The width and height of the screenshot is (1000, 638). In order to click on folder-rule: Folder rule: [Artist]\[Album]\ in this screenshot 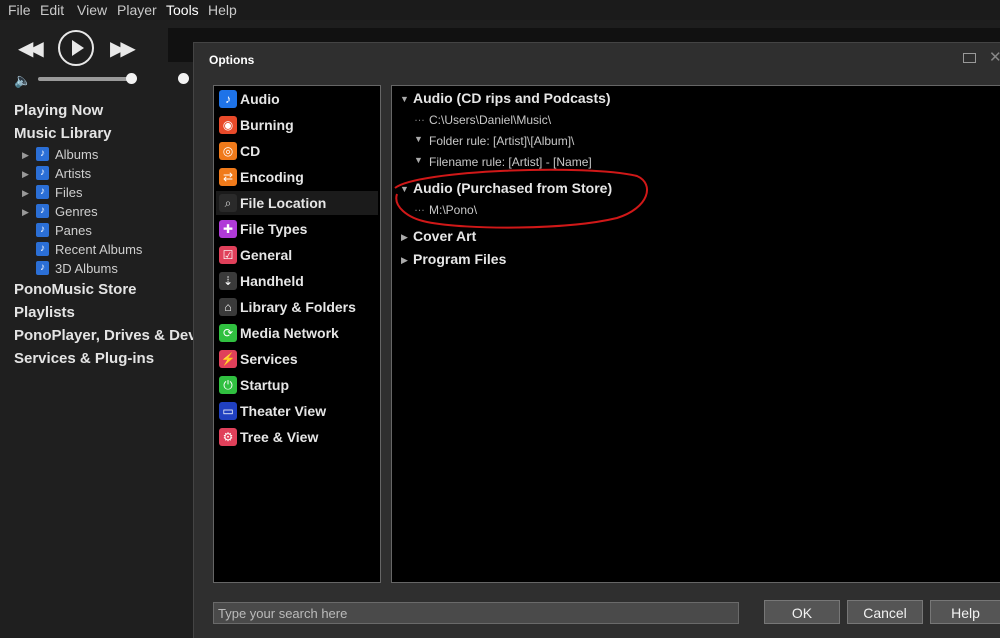, I will do `click(501, 141)`.